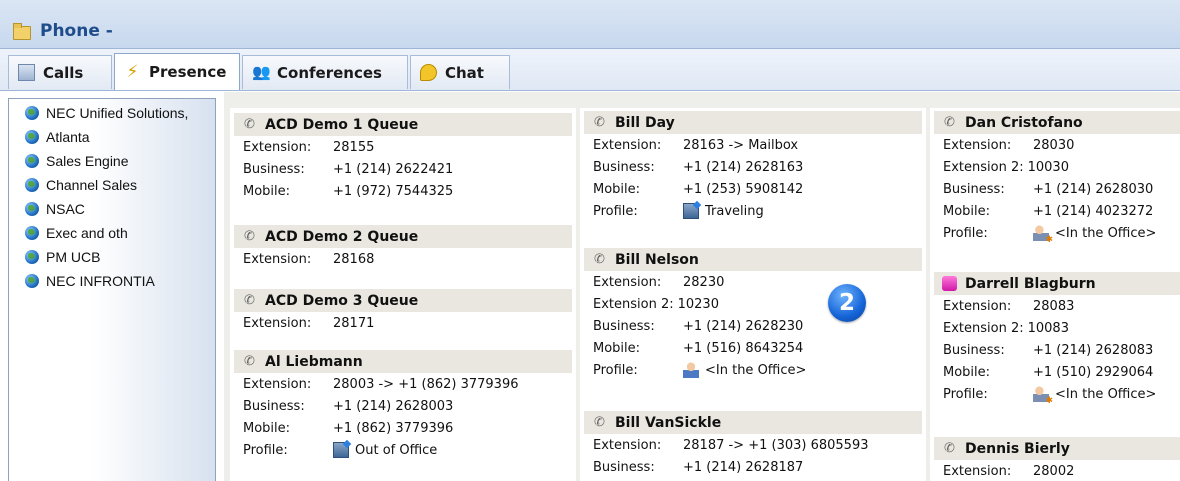 The image size is (1180, 481). Describe the element at coordinates (743, 167) in the screenshot. I see `business-value: +1 (214) 2628163` at that location.